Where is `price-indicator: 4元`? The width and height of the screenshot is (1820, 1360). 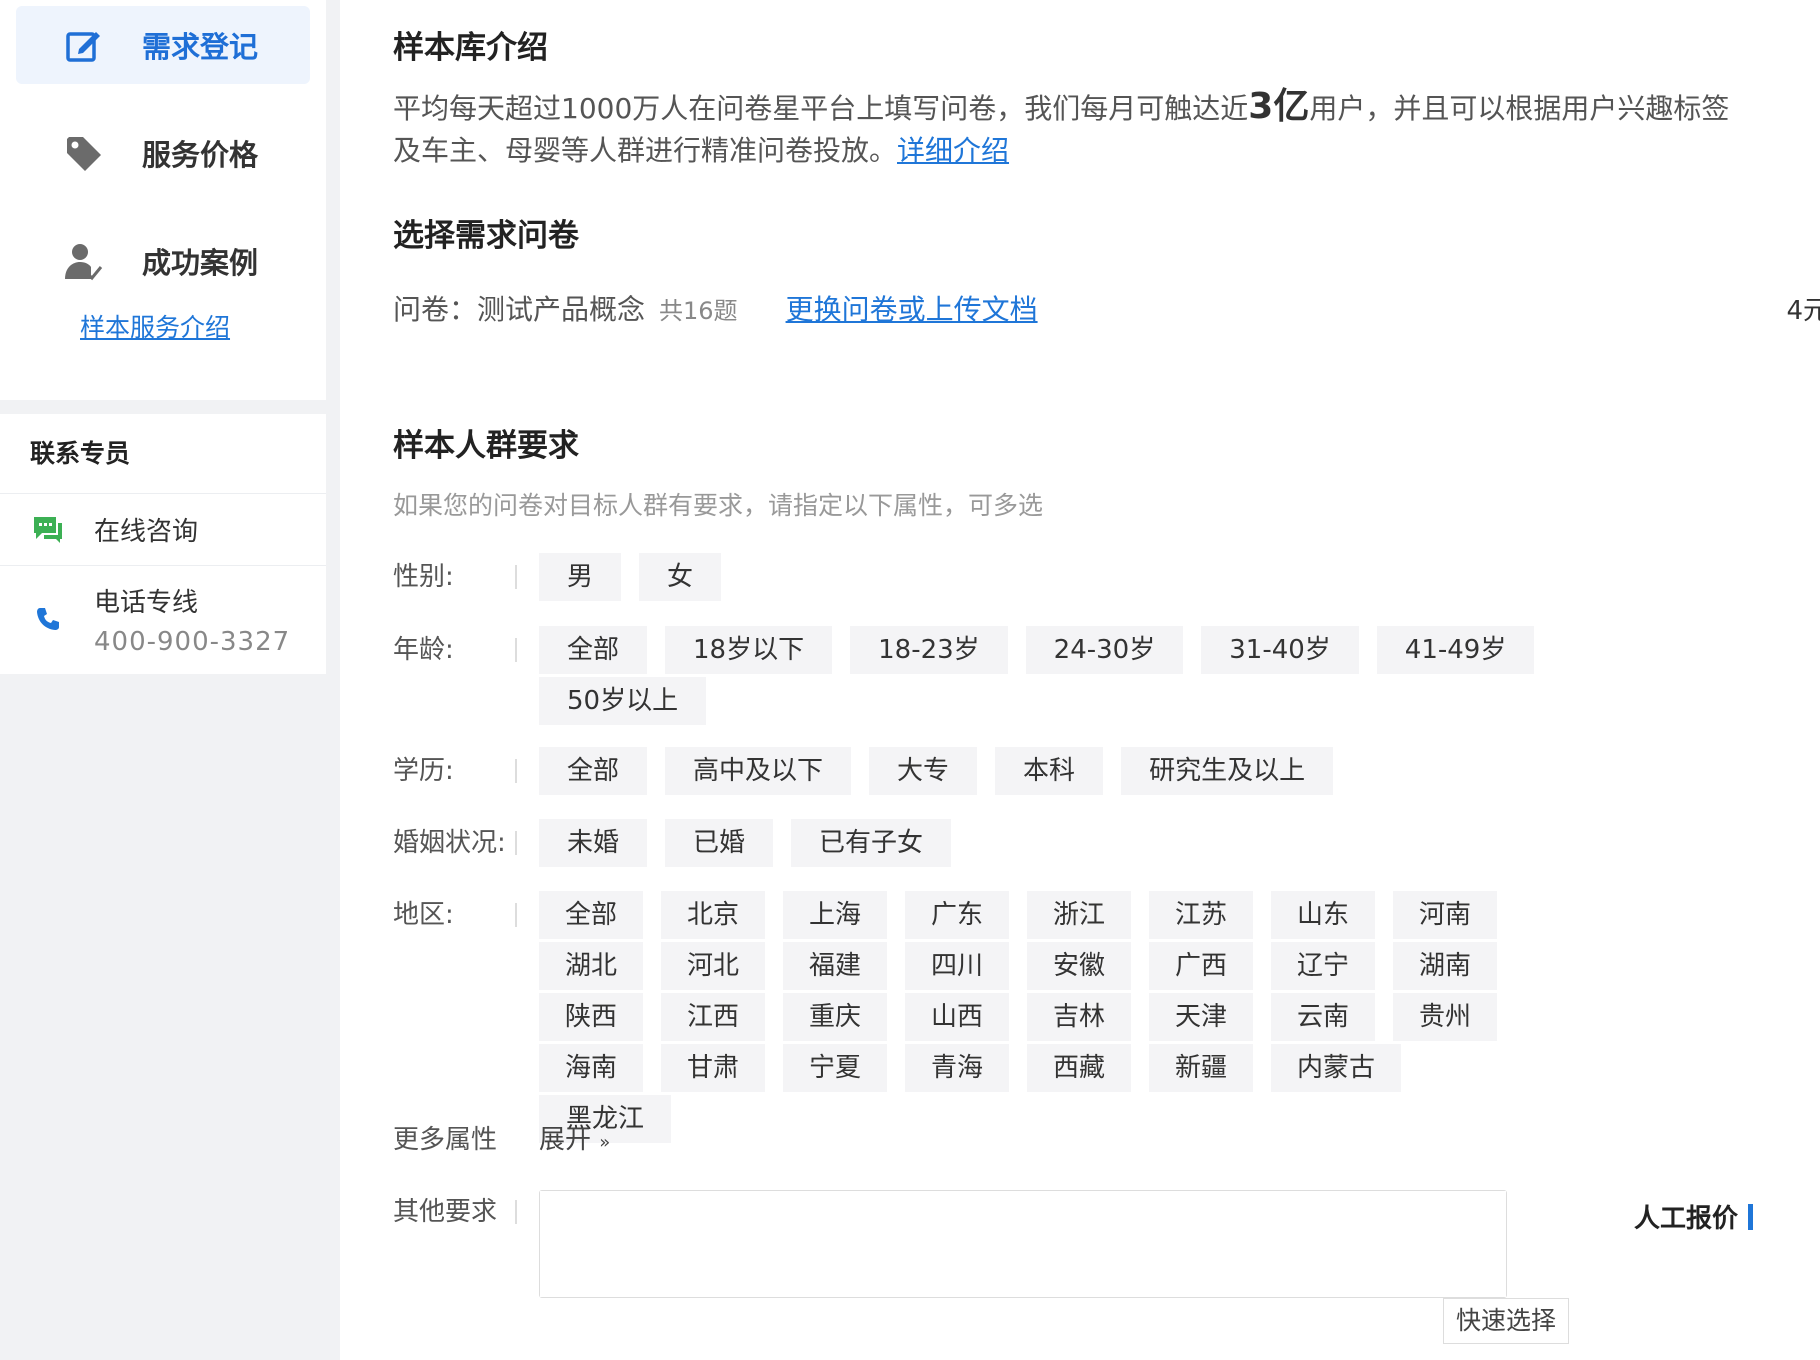 price-indicator: 4元 is located at coordinates (1803, 308).